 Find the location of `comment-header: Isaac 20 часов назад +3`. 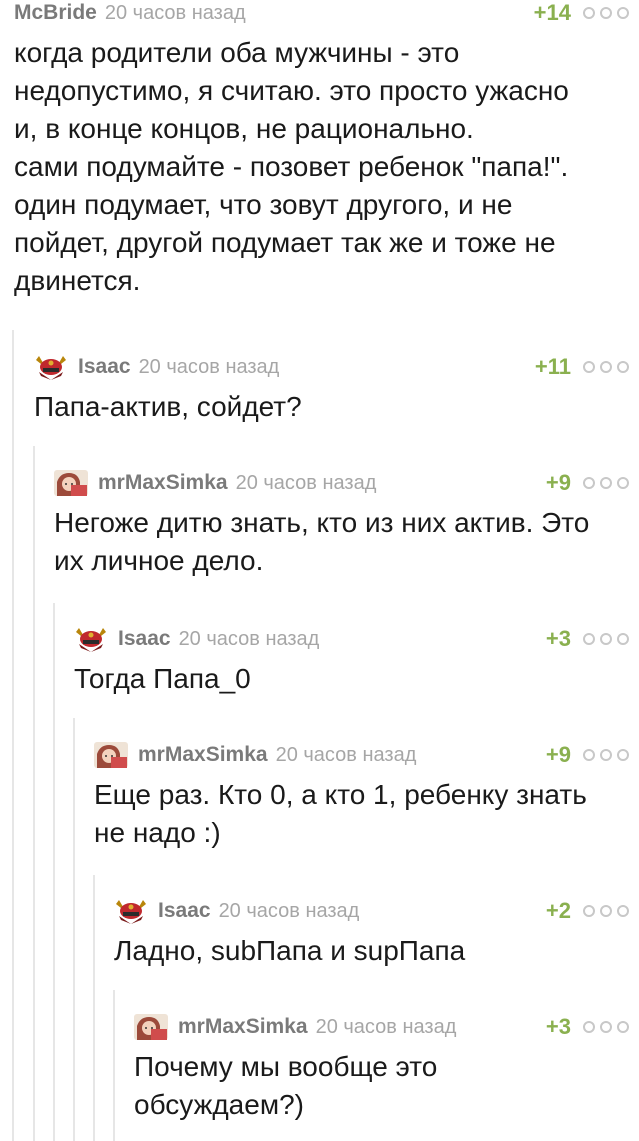

comment-header: Isaac 20 часов назад +3 is located at coordinates (351, 639).